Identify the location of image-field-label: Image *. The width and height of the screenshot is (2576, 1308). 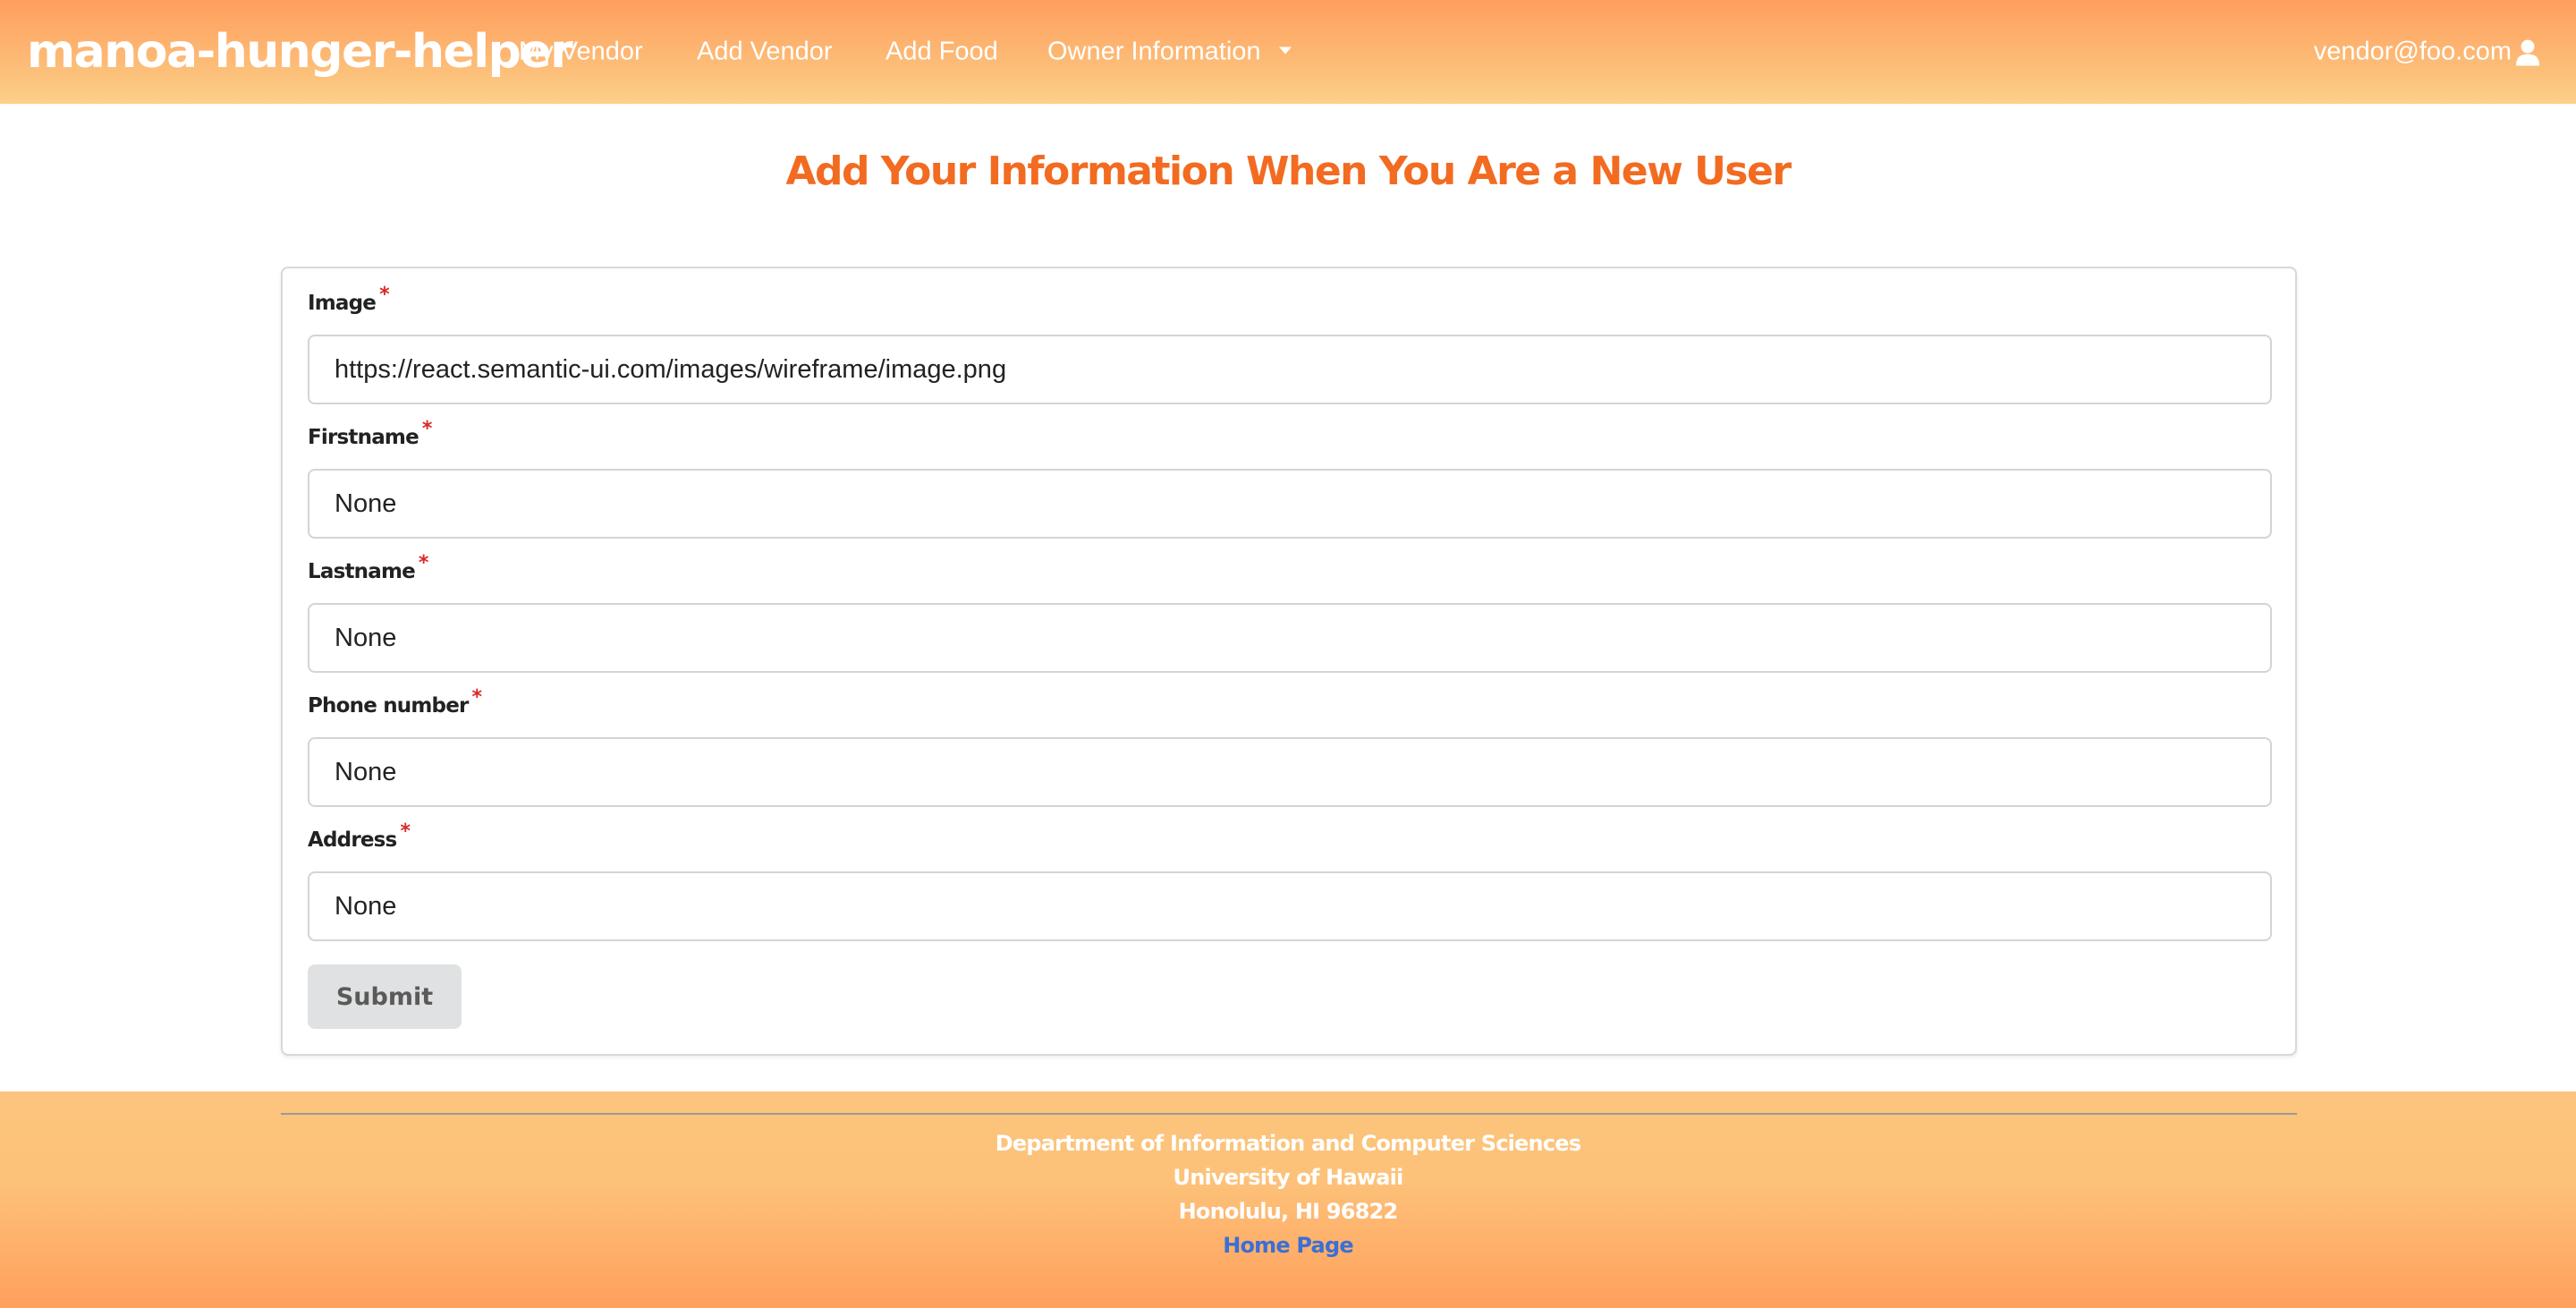
(349, 299).